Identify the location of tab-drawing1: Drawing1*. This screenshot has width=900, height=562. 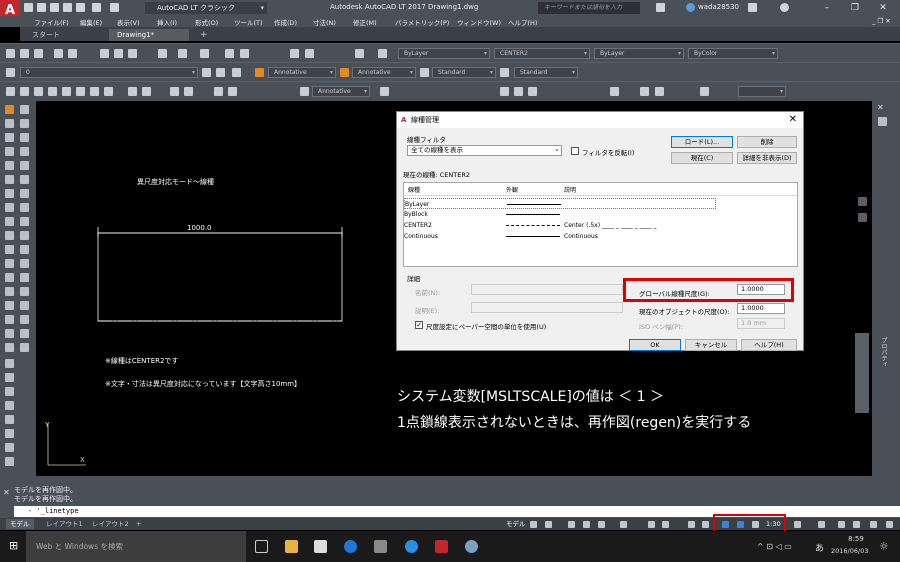
(149, 35).